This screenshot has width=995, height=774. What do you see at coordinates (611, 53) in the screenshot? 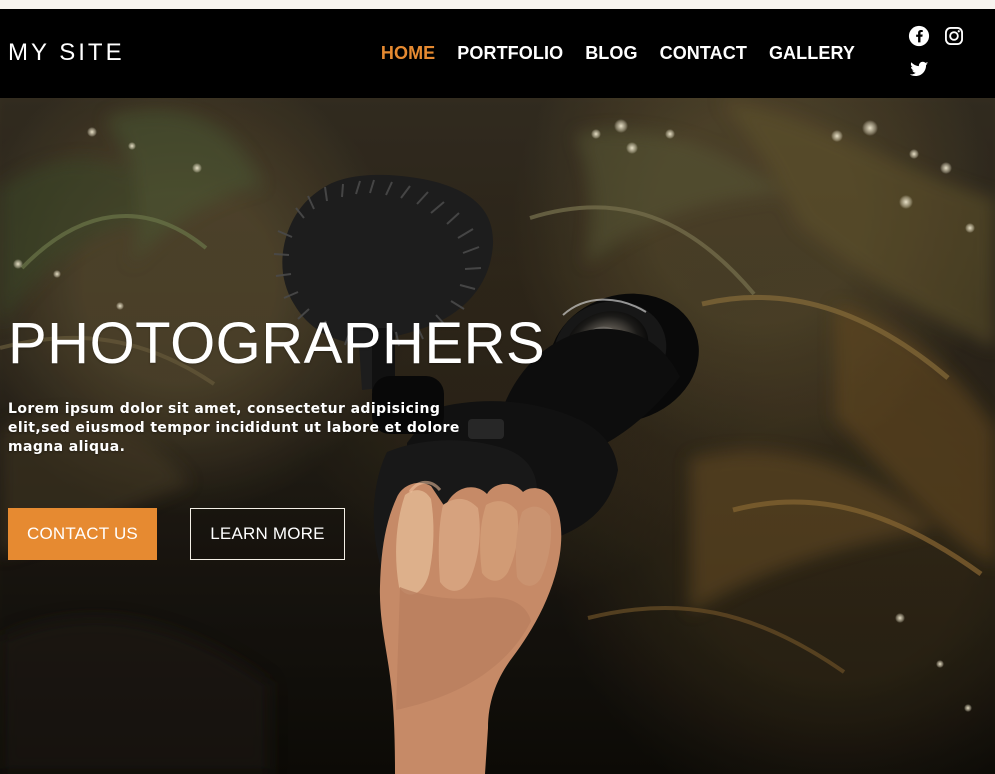
I see `nav-blog: BLOG` at bounding box center [611, 53].